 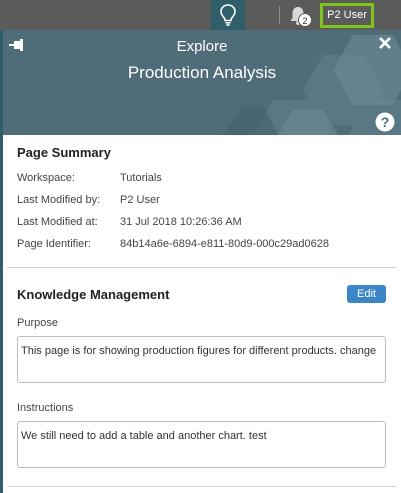 What do you see at coordinates (141, 178) in the screenshot?
I see `workspace-value: Tutorials` at bounding box center [141, 178].